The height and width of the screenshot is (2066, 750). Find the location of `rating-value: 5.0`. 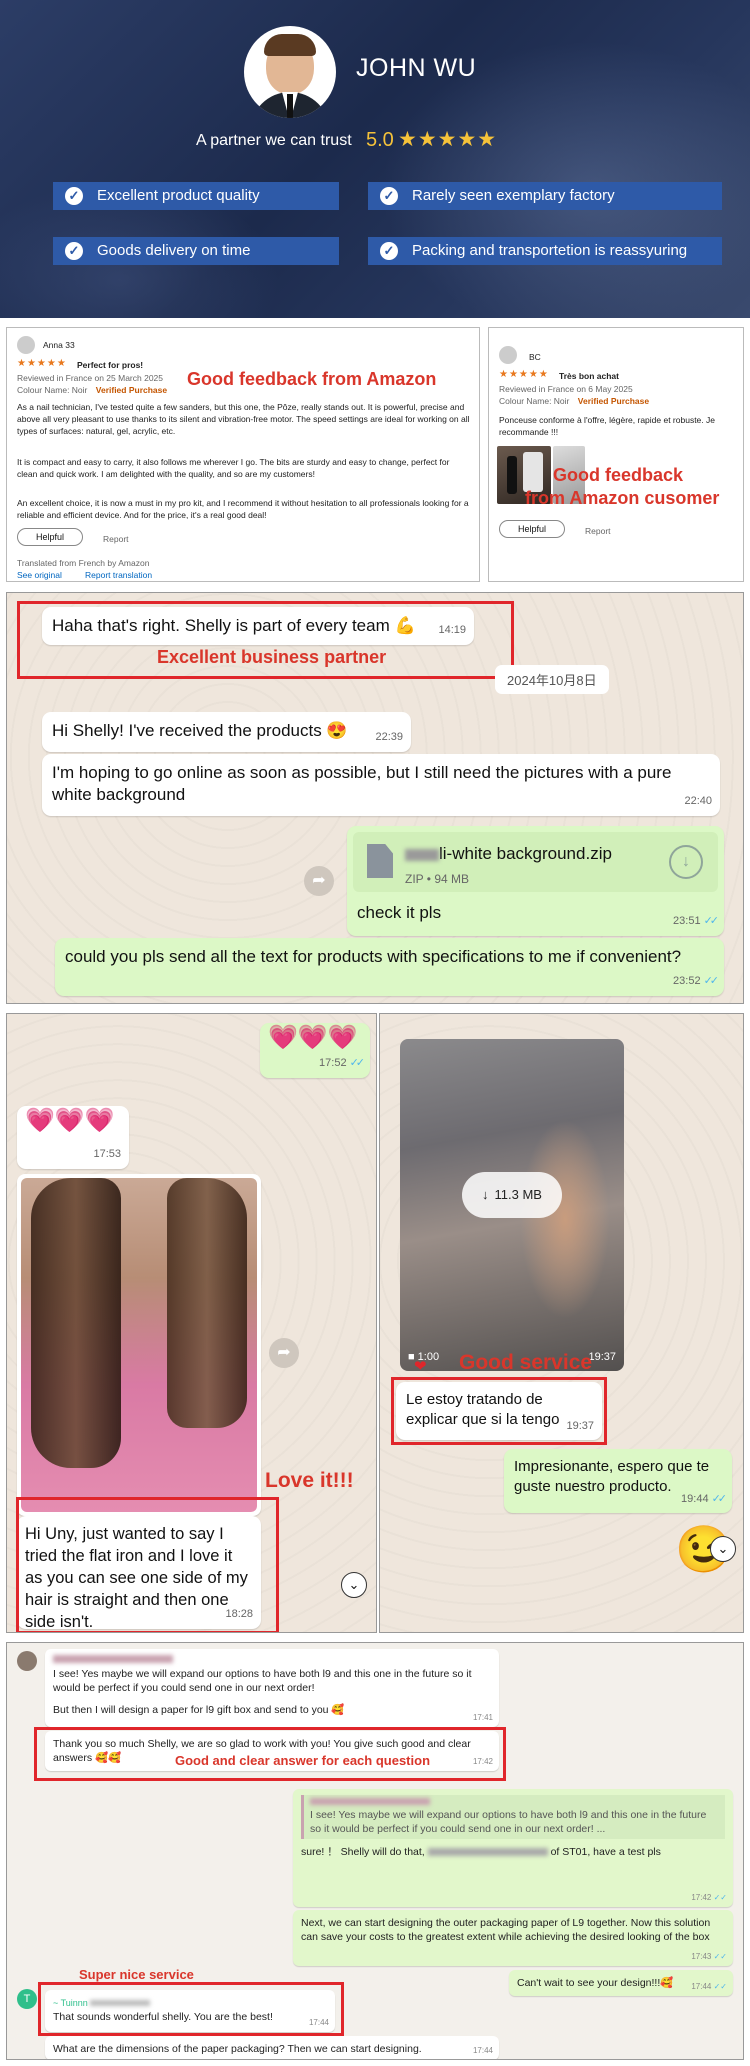

rating-value: 5.0 is located at coordinates (380, 140).